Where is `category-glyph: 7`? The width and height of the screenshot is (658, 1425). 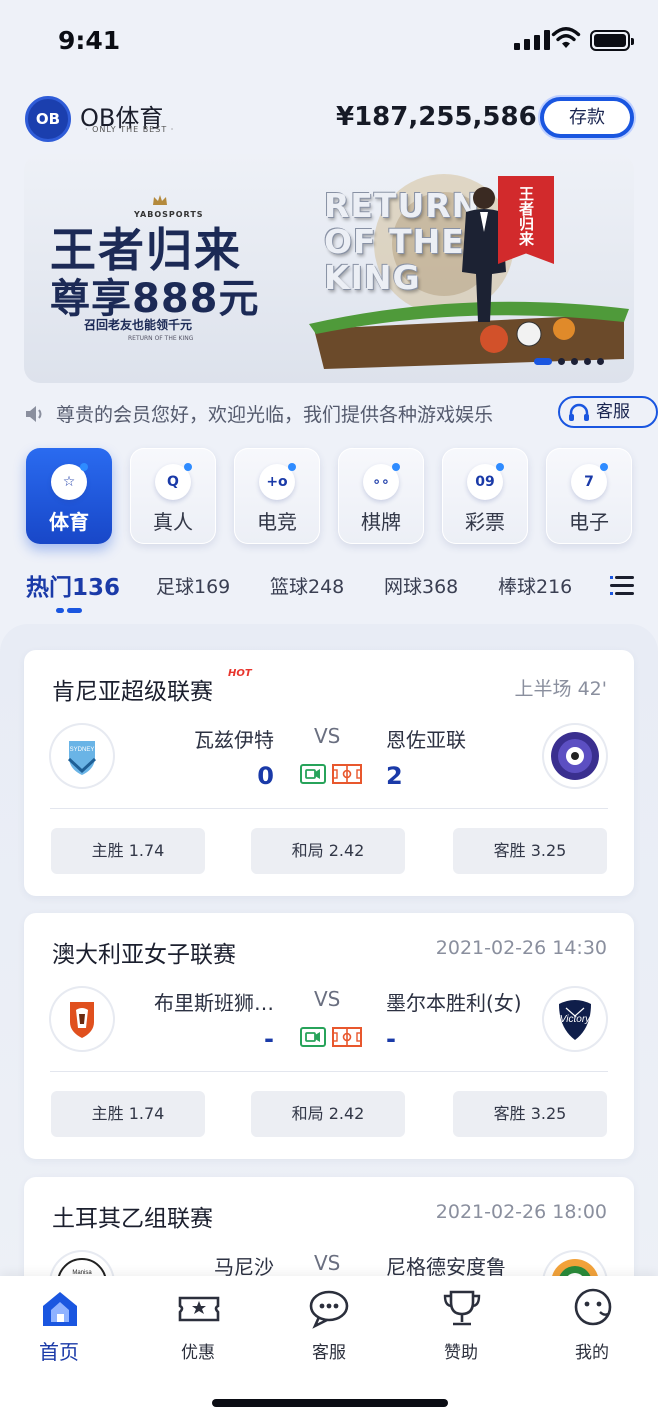 category-glyph: 7 is located at coordinates (589, 482).